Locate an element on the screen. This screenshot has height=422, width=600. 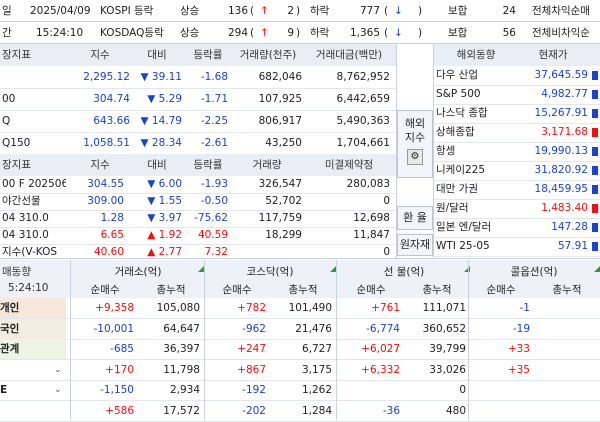
futures-name: 04 310.0 is located at coordinates (25, 235).